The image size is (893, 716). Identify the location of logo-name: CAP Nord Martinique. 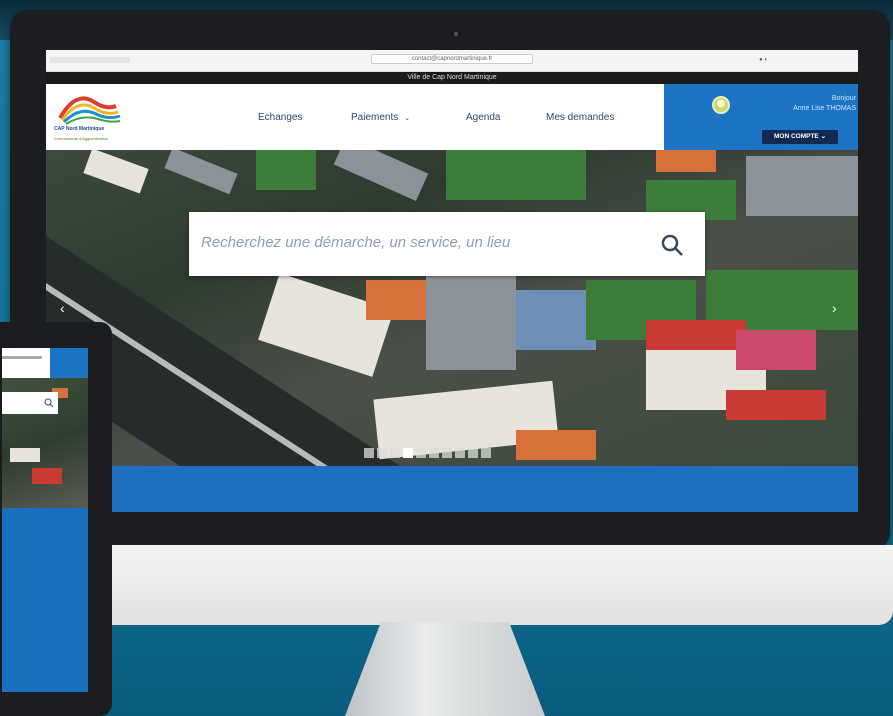
(79, 129).